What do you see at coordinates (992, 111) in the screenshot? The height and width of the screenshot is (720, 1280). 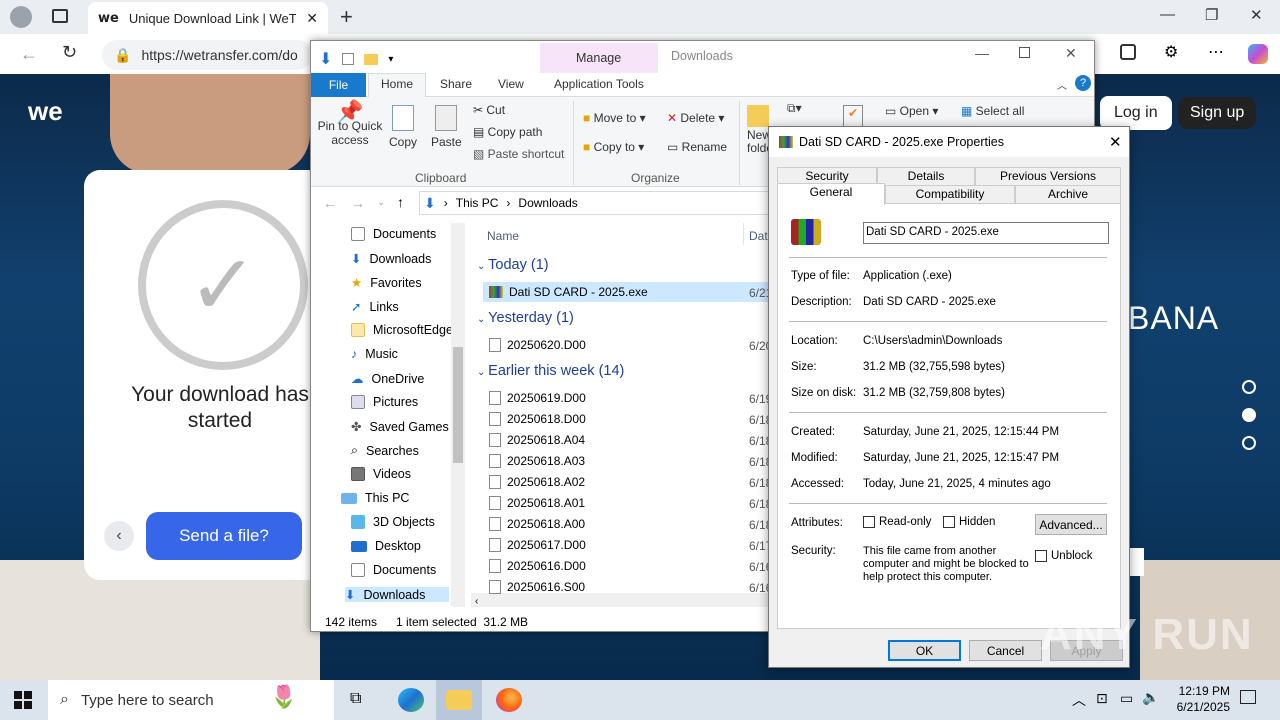 I see `select-all-button: ▦ Select all` at bounding box center [992, 111].